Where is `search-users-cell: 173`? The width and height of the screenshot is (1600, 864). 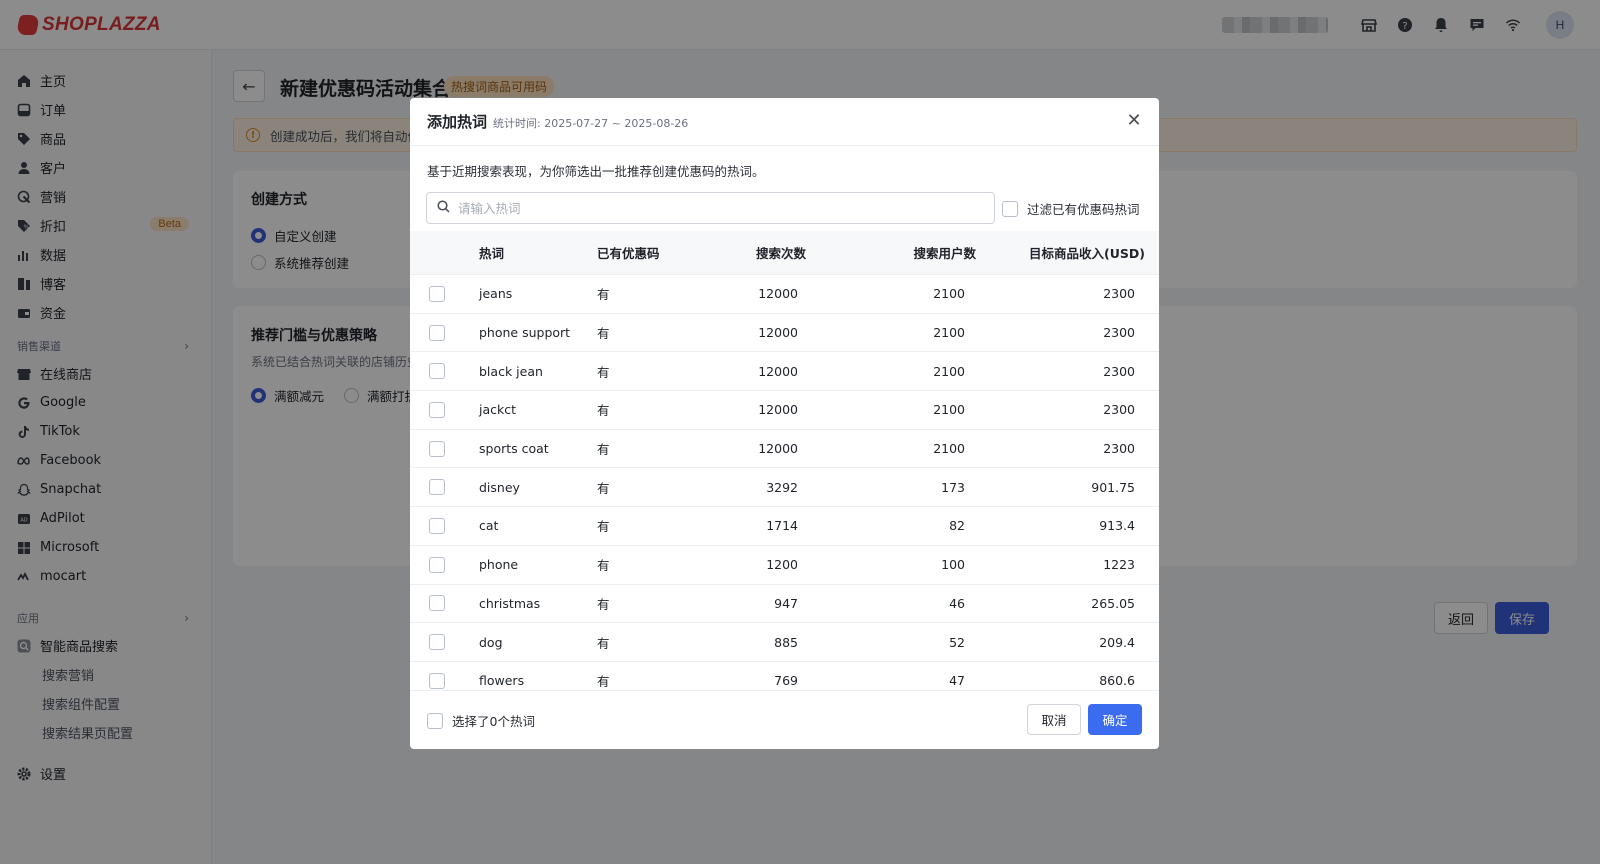 search-users-cell: 173 is located at coordinates (953, 487).